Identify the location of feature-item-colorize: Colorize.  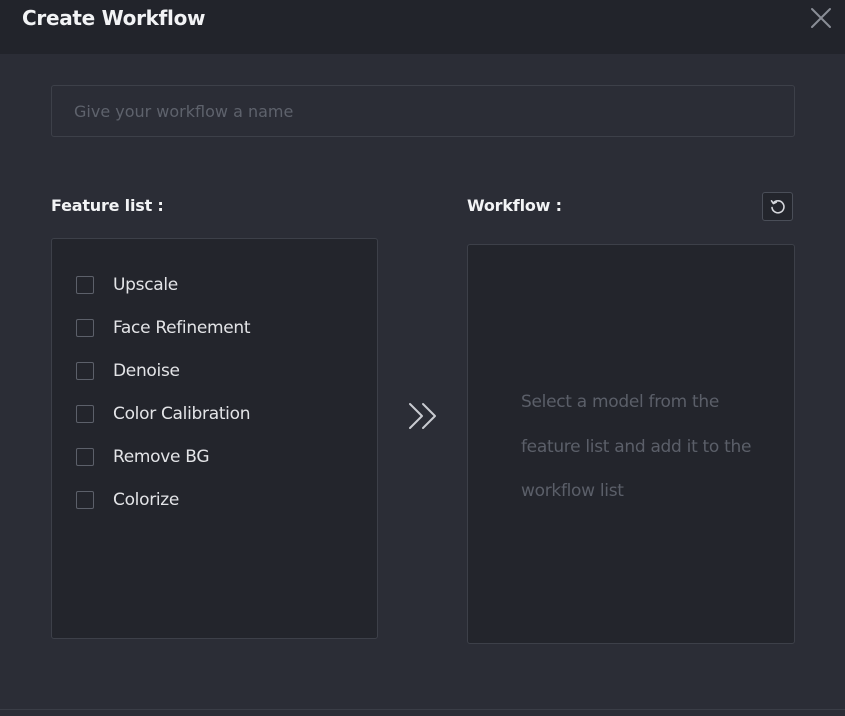
(163, 499).